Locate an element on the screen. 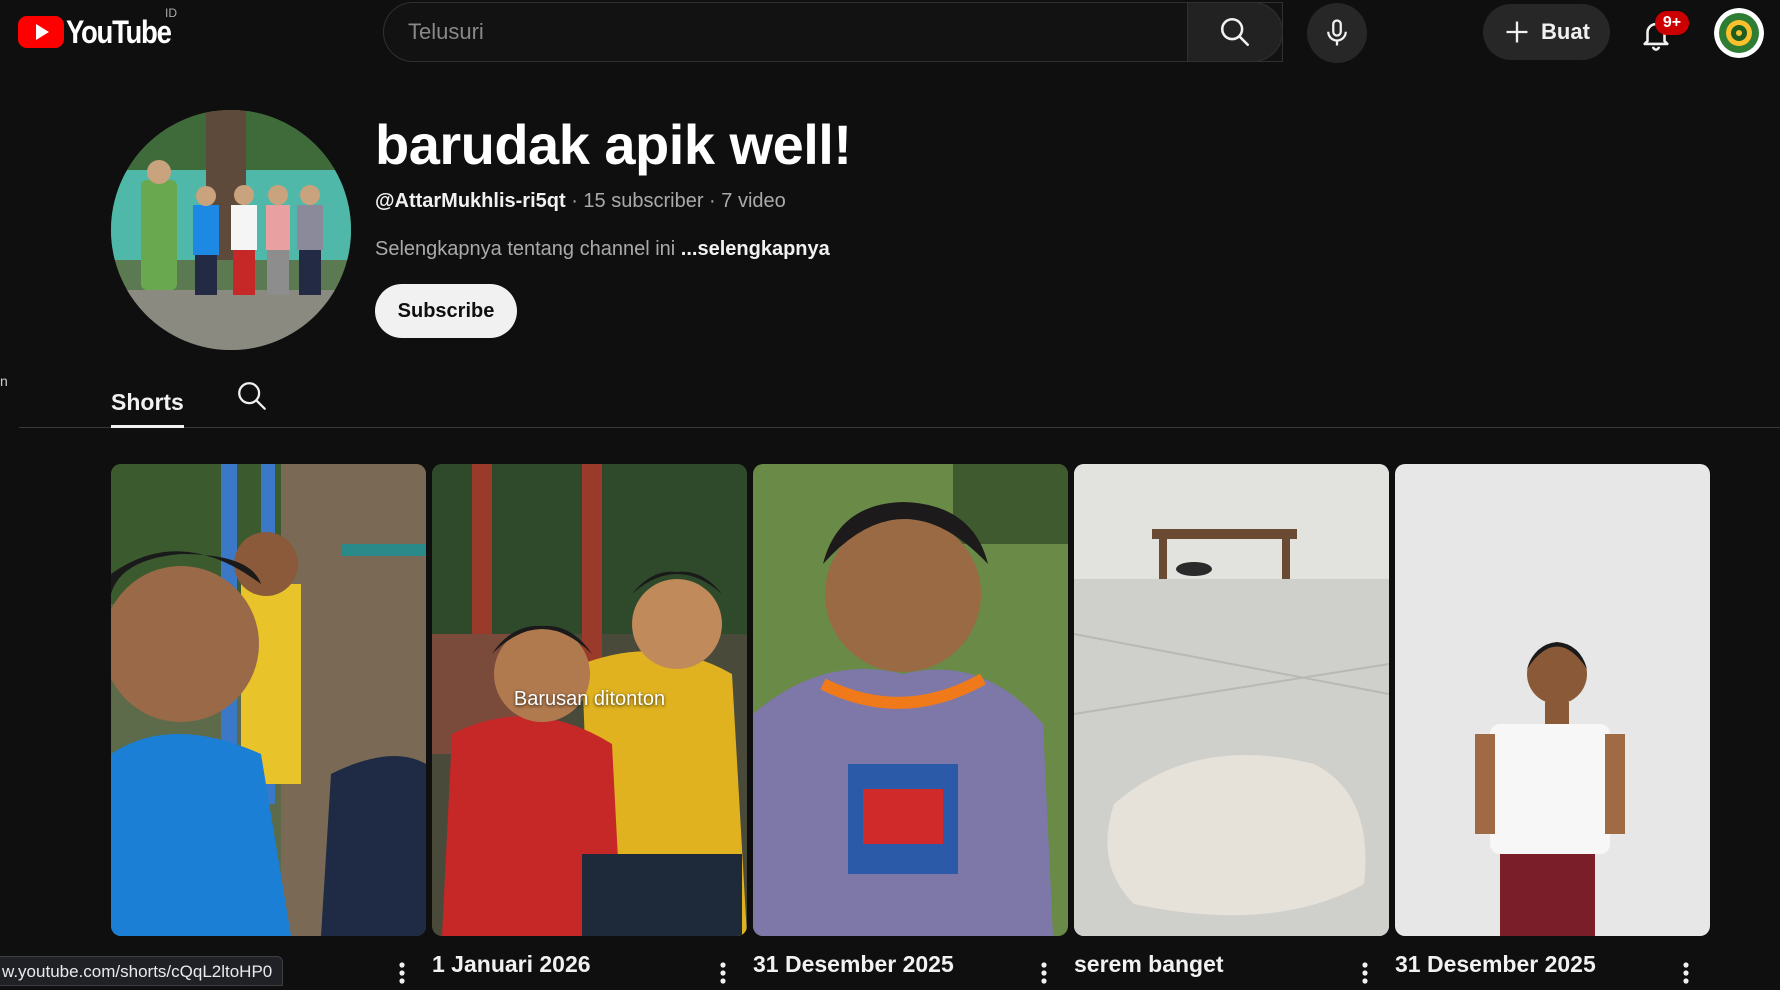 This screenshot has width=1780, height=990. watched-label: Barusan ditonton is located at coordinates (589, 699).